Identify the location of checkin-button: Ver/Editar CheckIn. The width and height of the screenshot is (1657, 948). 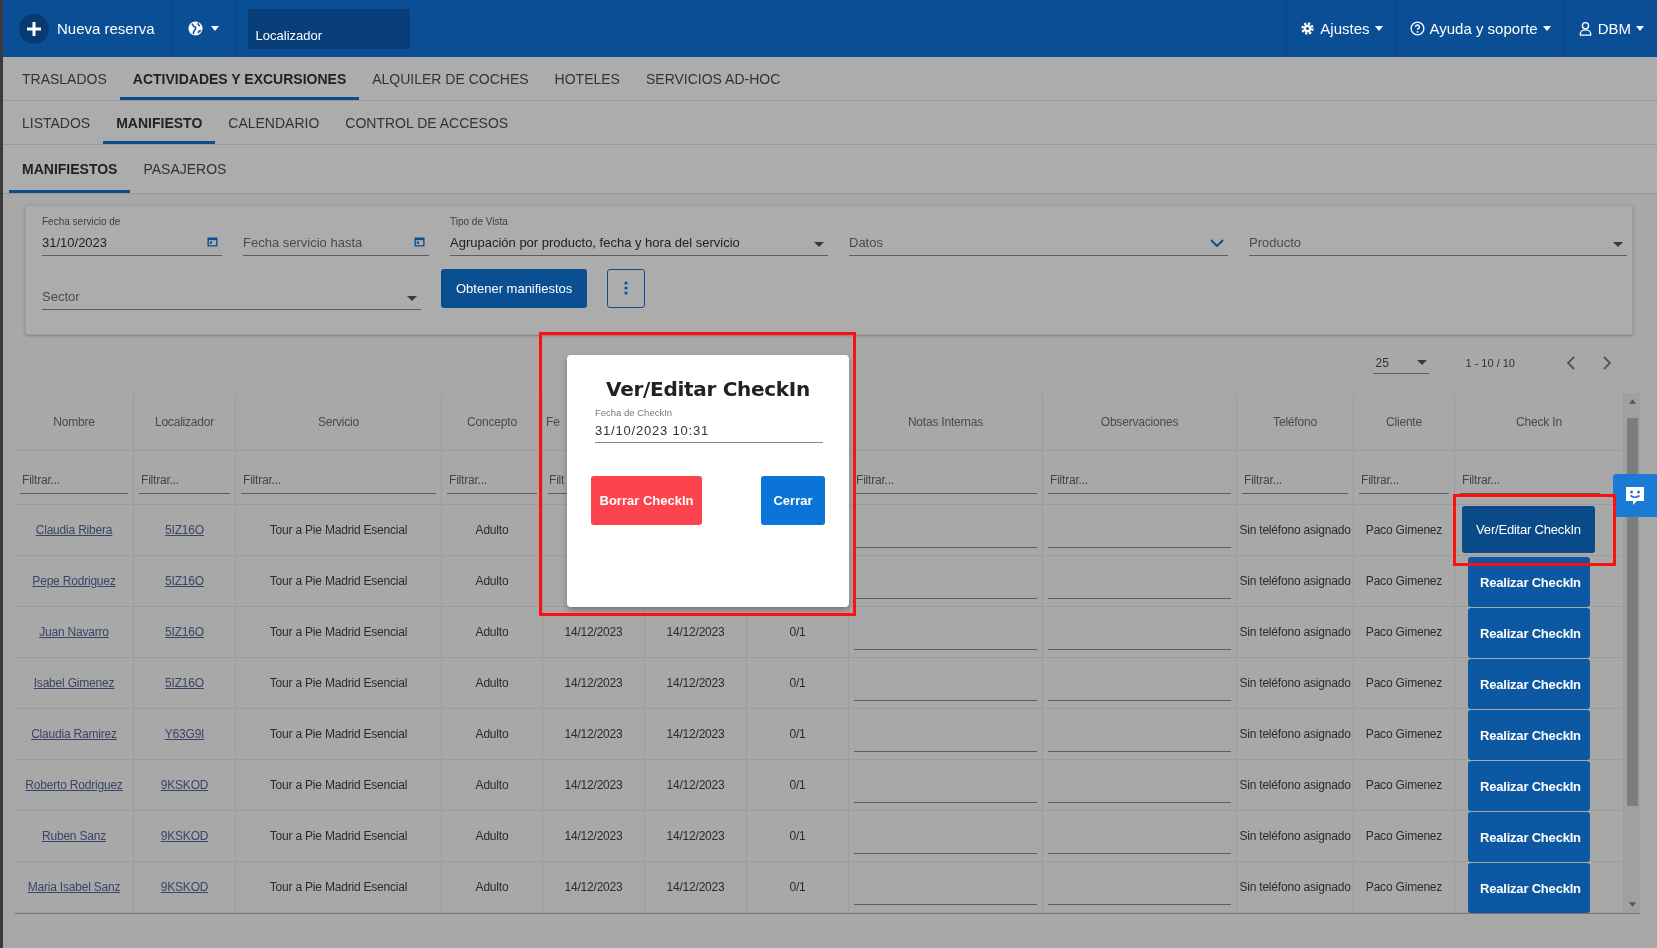
(1528, 529).